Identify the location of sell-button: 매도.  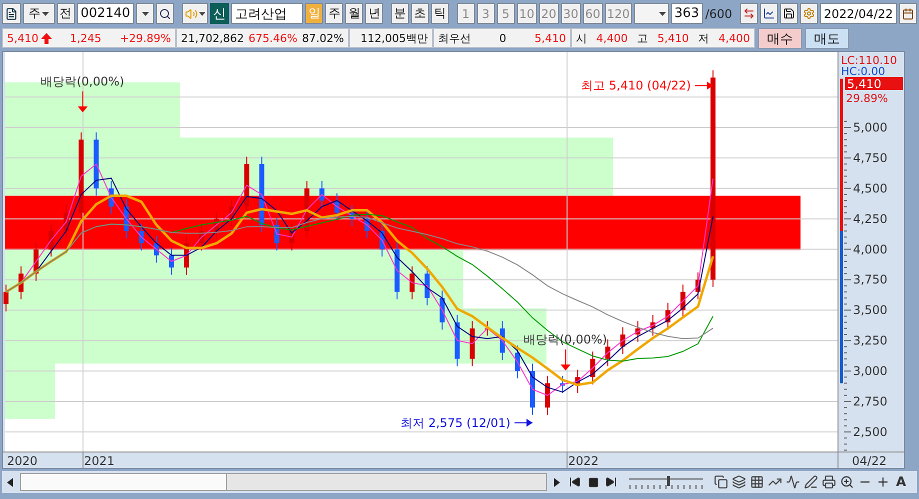
(827, 38).